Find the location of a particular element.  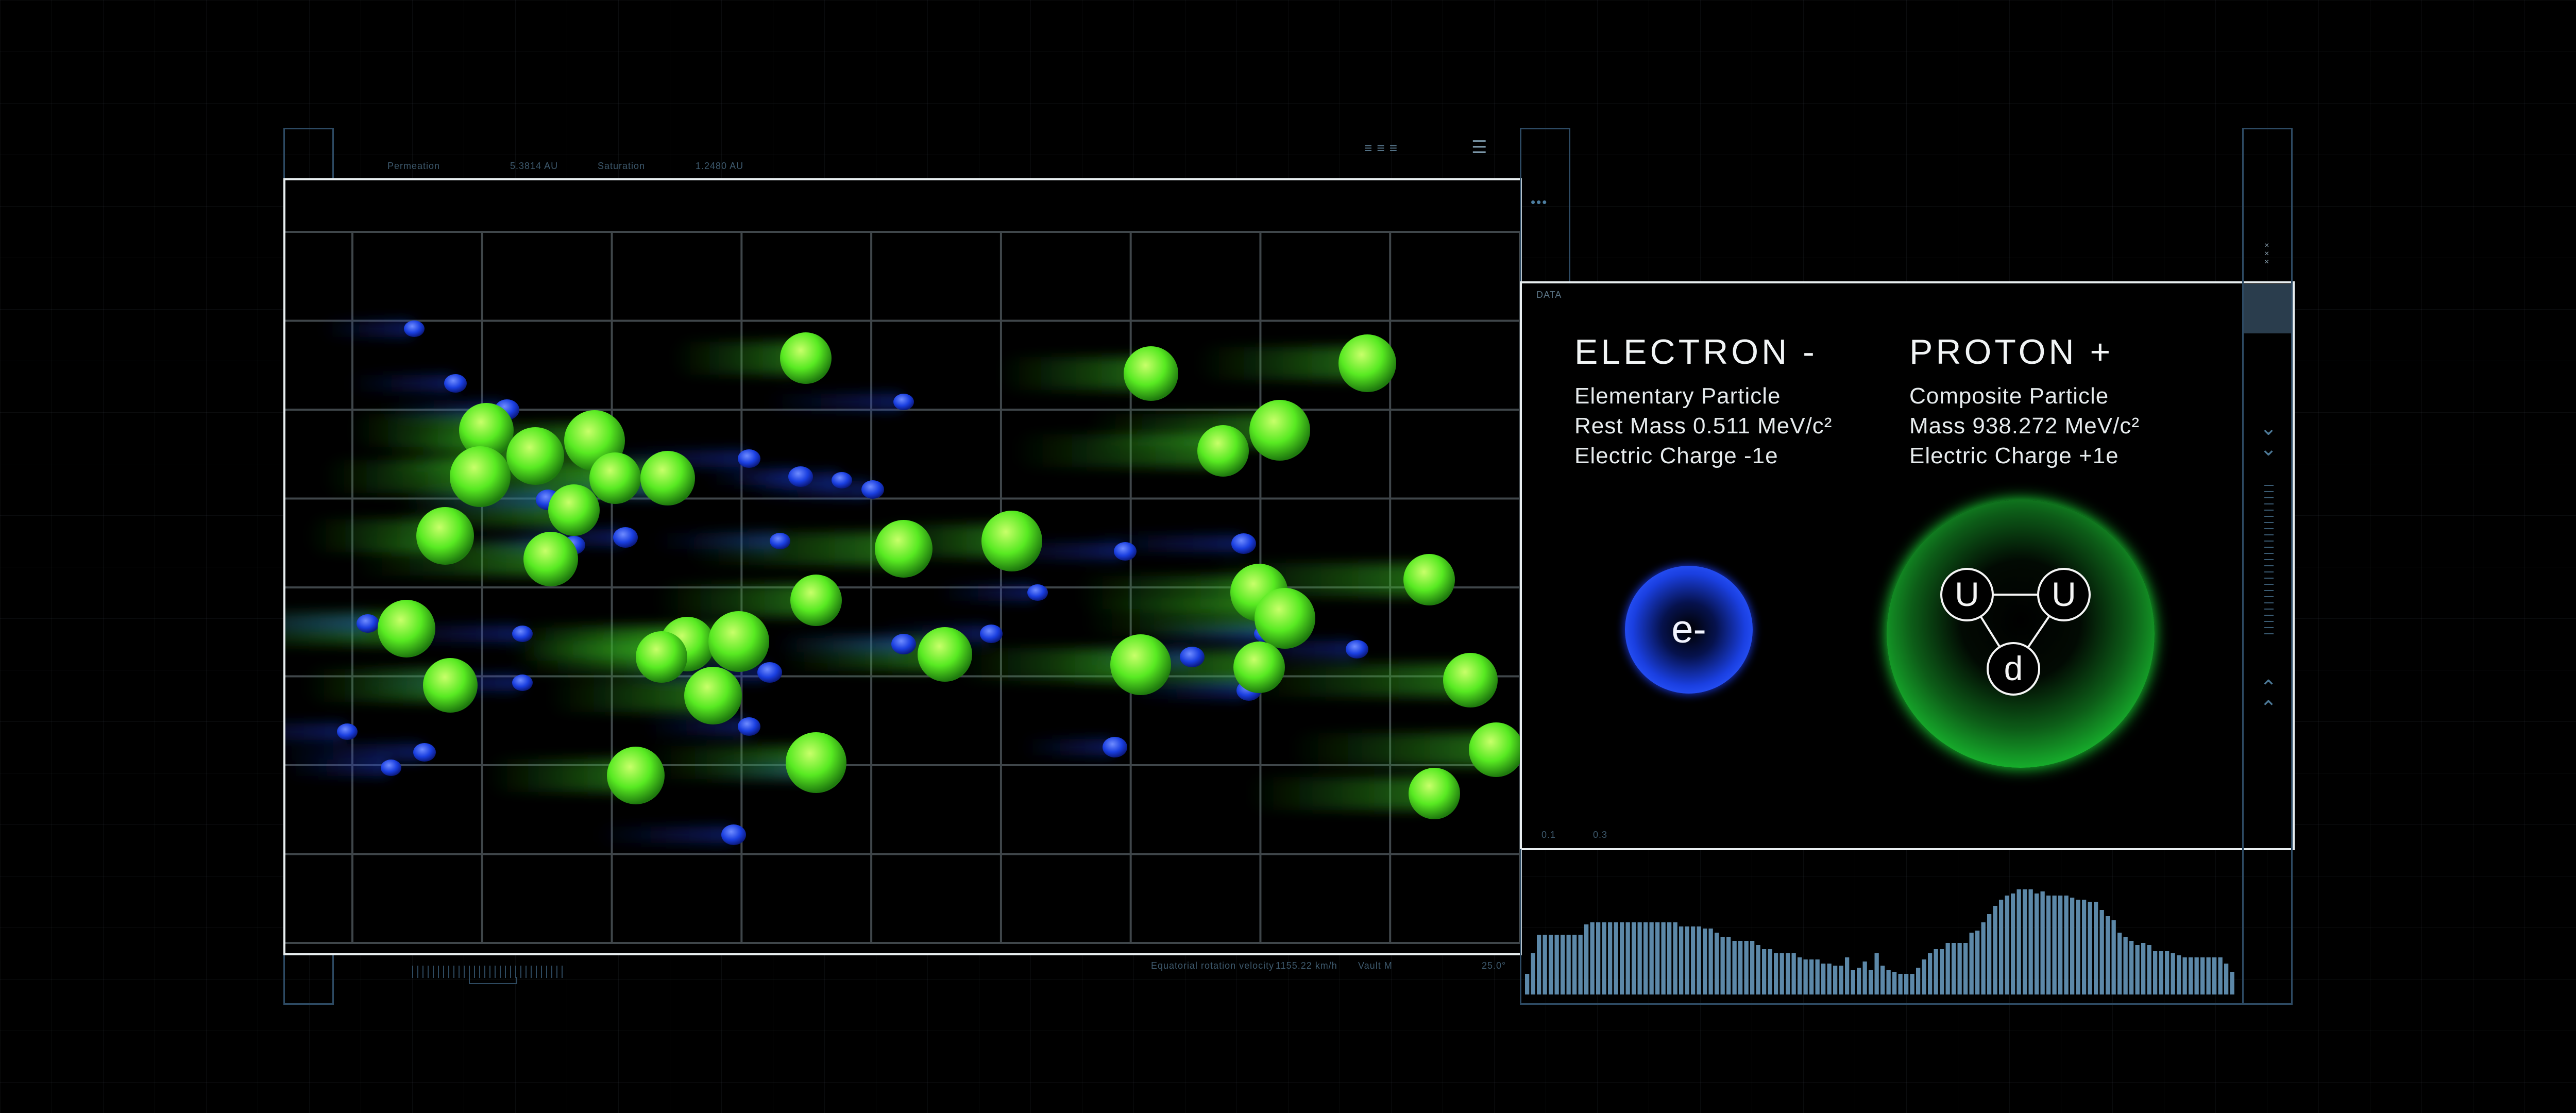

header-label: 5.3814 AU is located at coordinates (534, 166).